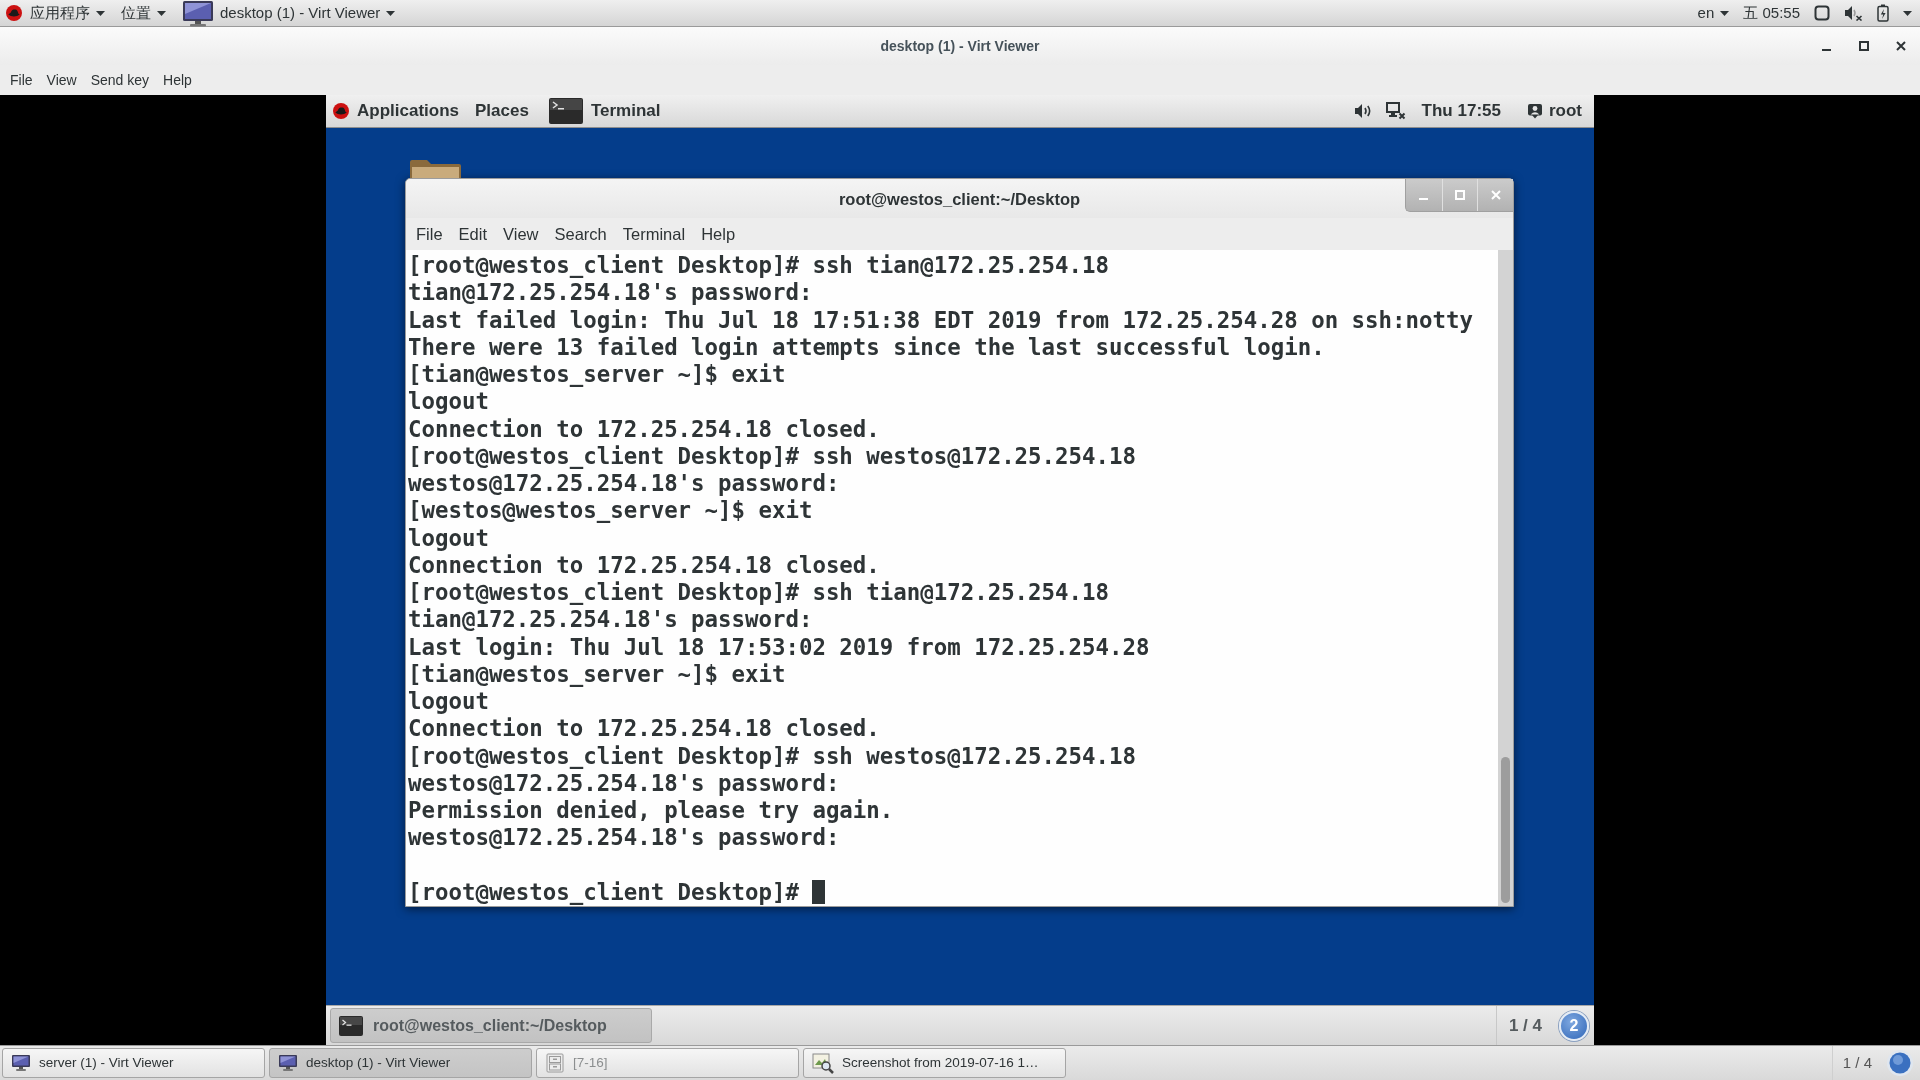  I want to click on input-source-button: en, so click(1713, 13).